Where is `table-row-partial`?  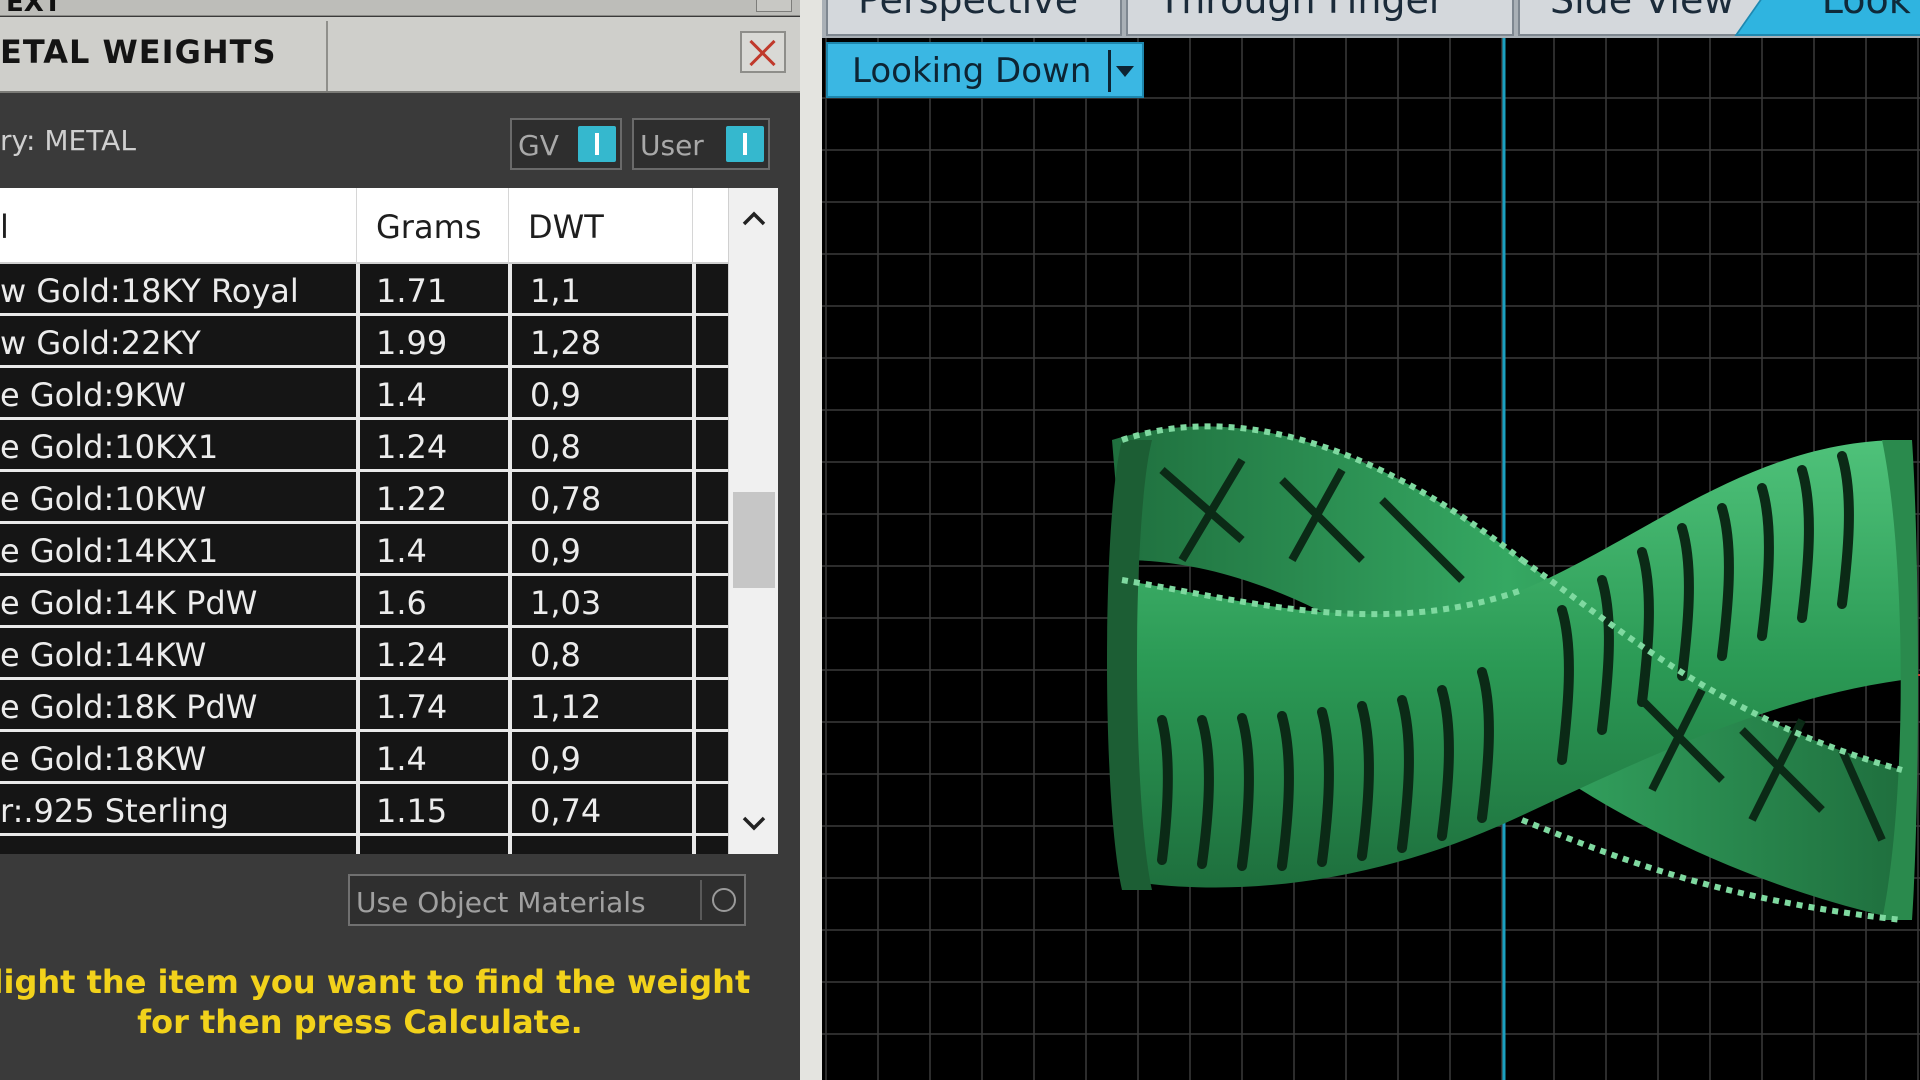 table-row-partial is located at coordinates (364, 845).